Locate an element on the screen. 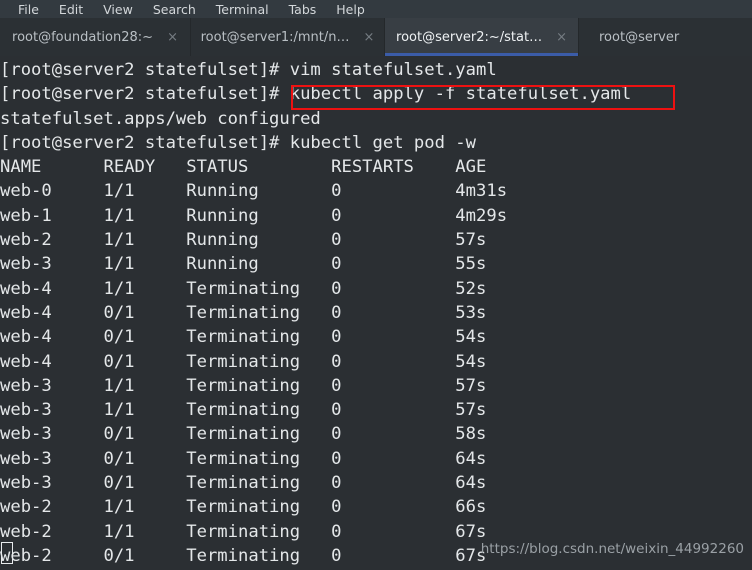 This screenshot has height=570, width=752. tab-server1: root@server1:/mnt/n… × is located at coordinates (287, 37).